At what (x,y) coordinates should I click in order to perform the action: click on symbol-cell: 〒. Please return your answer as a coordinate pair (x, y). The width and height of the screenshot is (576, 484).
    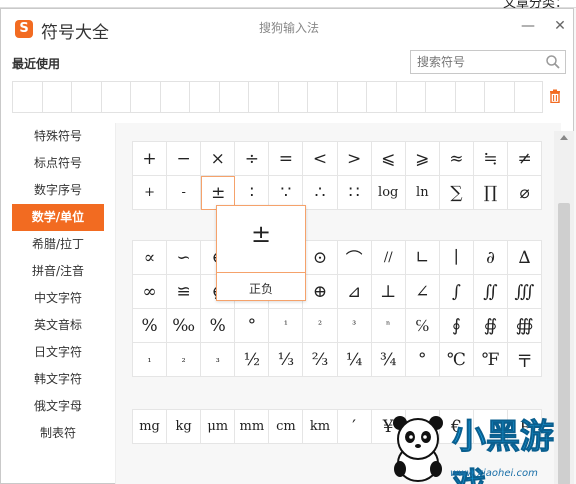
    Looking at the image, I should click on (525, 360).